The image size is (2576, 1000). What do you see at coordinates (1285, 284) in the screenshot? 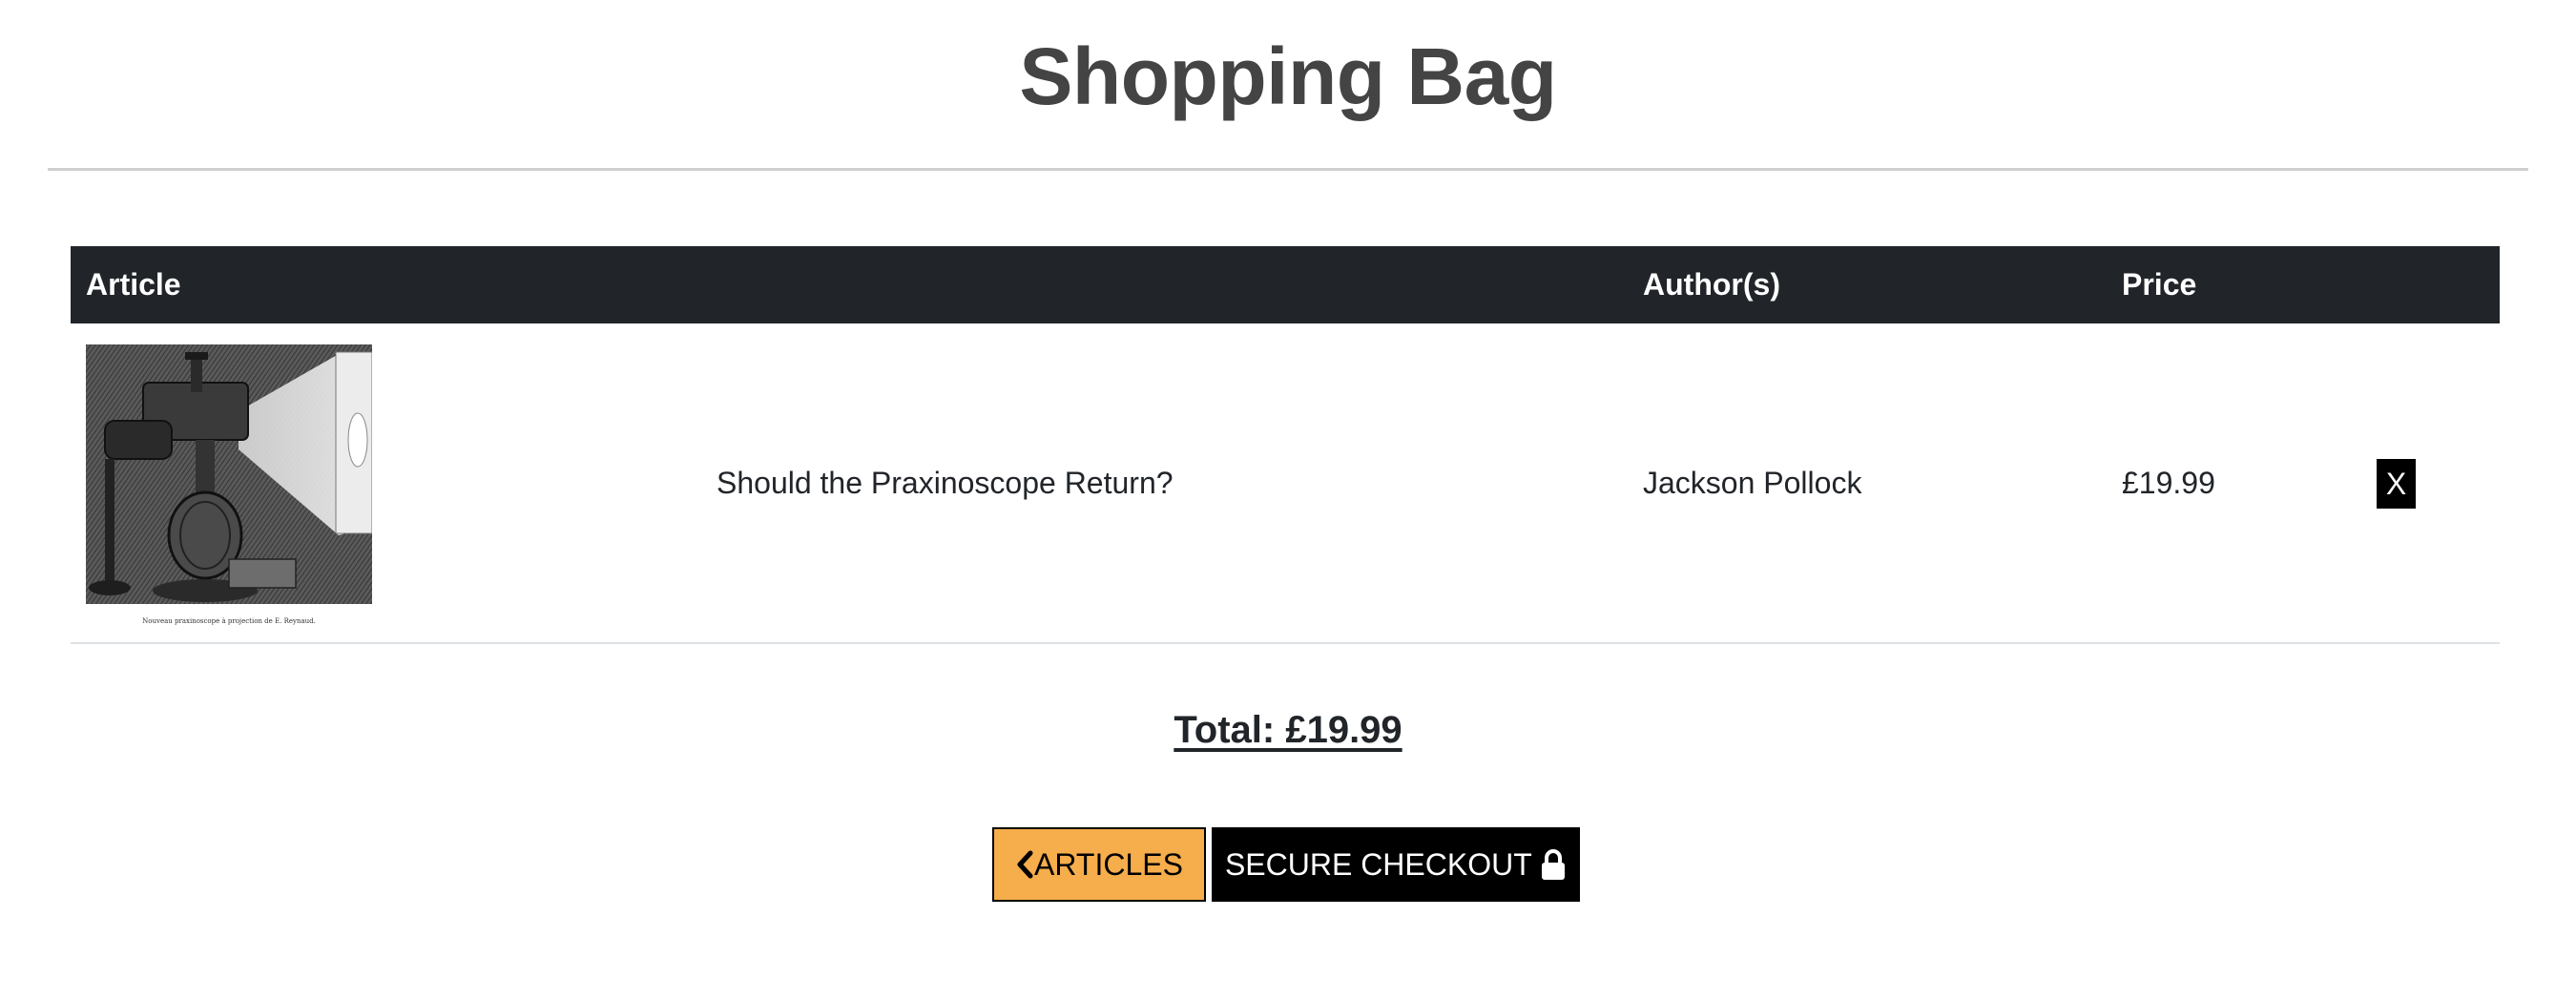
I see `table-header: Article Author(s) Price` at bounding box center [1285, 284].